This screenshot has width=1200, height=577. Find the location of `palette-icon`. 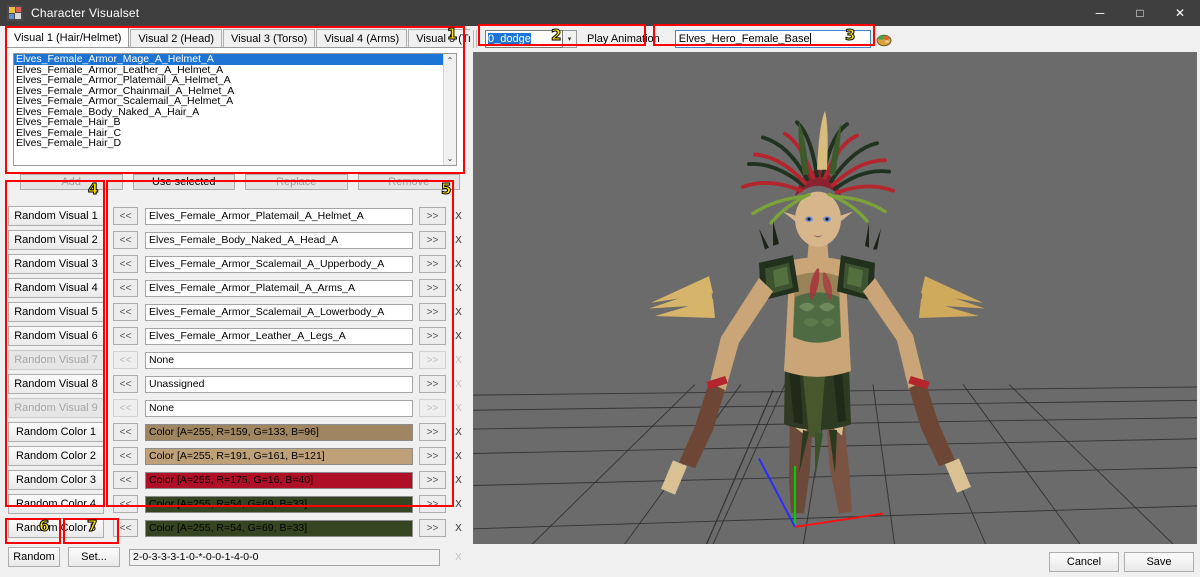

palette-icon is located at coordinates (884, 39).